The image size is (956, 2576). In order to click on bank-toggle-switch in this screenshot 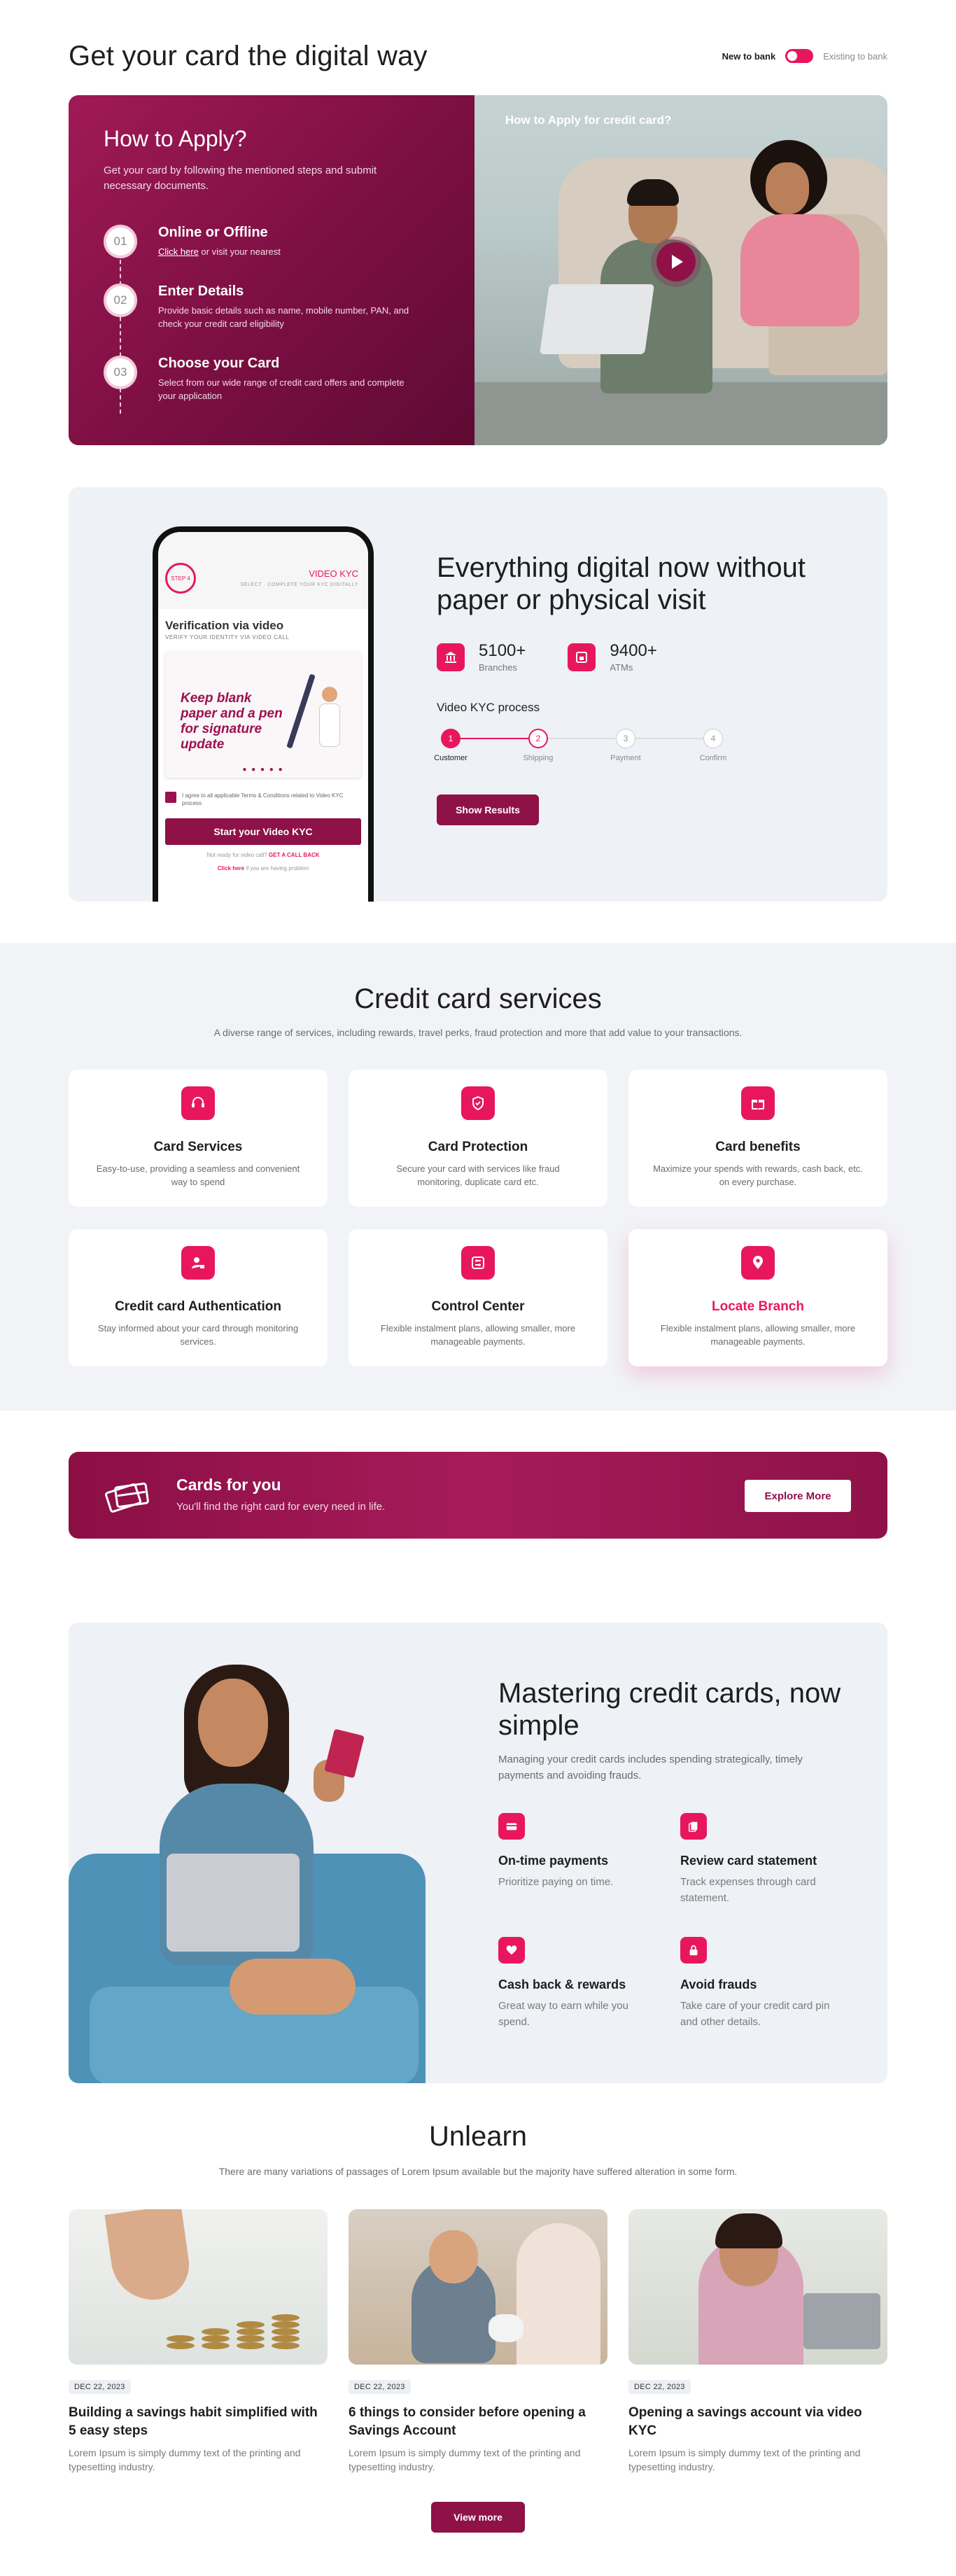, I will do `click(799, 56)`.